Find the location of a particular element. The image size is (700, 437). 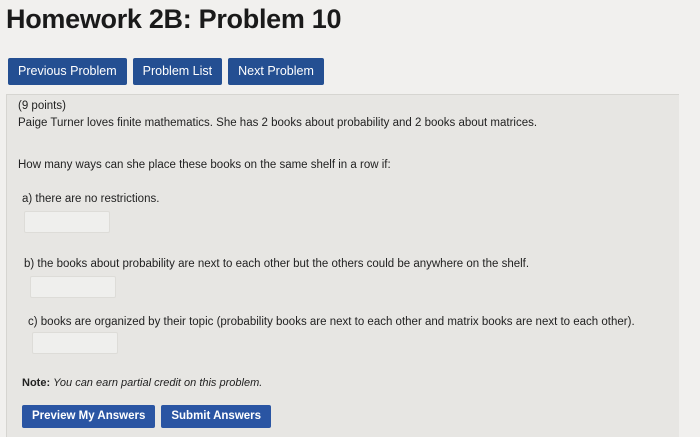

answer-actions: Preview My Answers Submit Answers is located at coordinates (147, 416).